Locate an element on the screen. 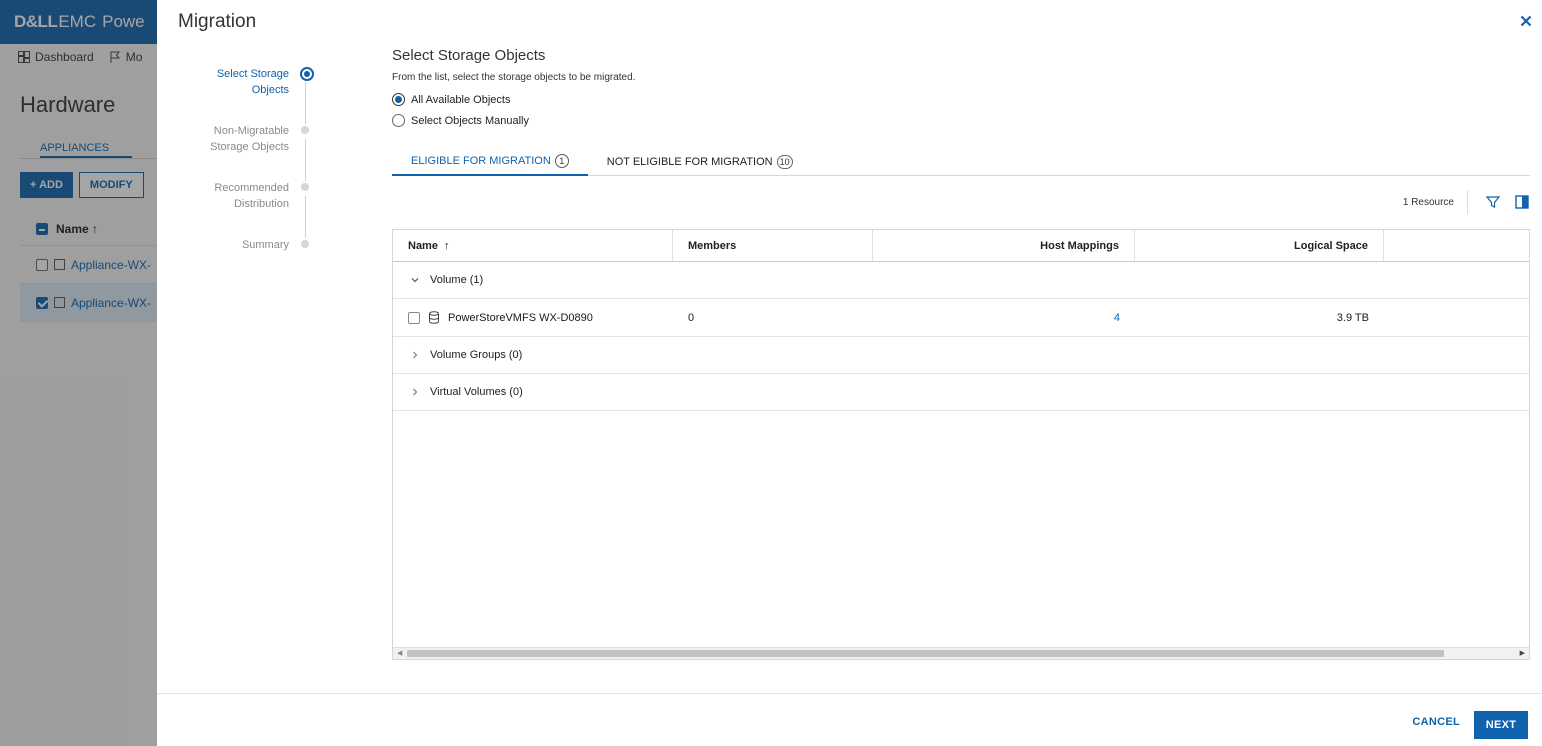  group-label: Virtual Volumes (0) is located at coordinates (476, 392).